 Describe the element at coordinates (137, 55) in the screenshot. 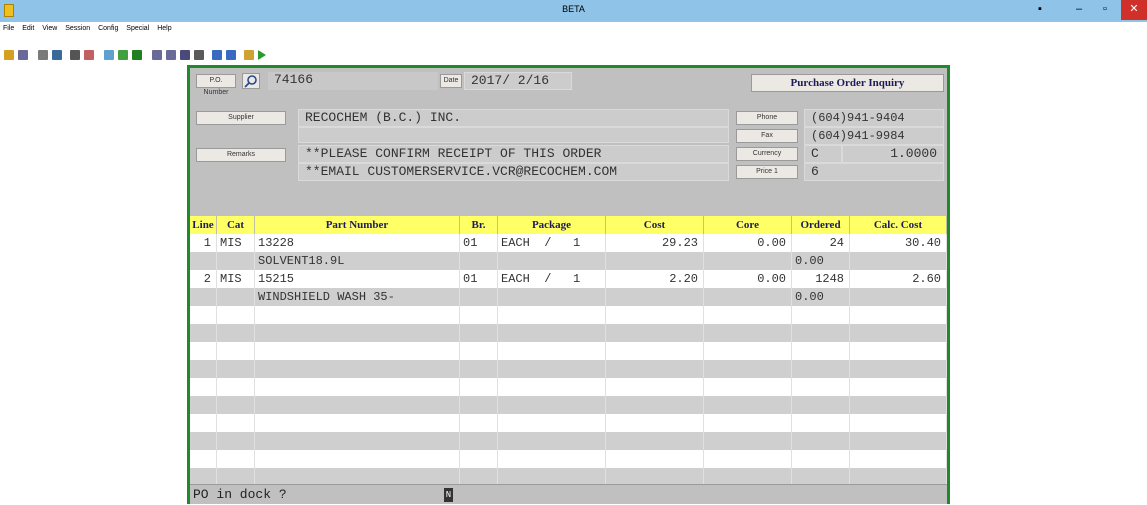

I see `image-icon` at that location.